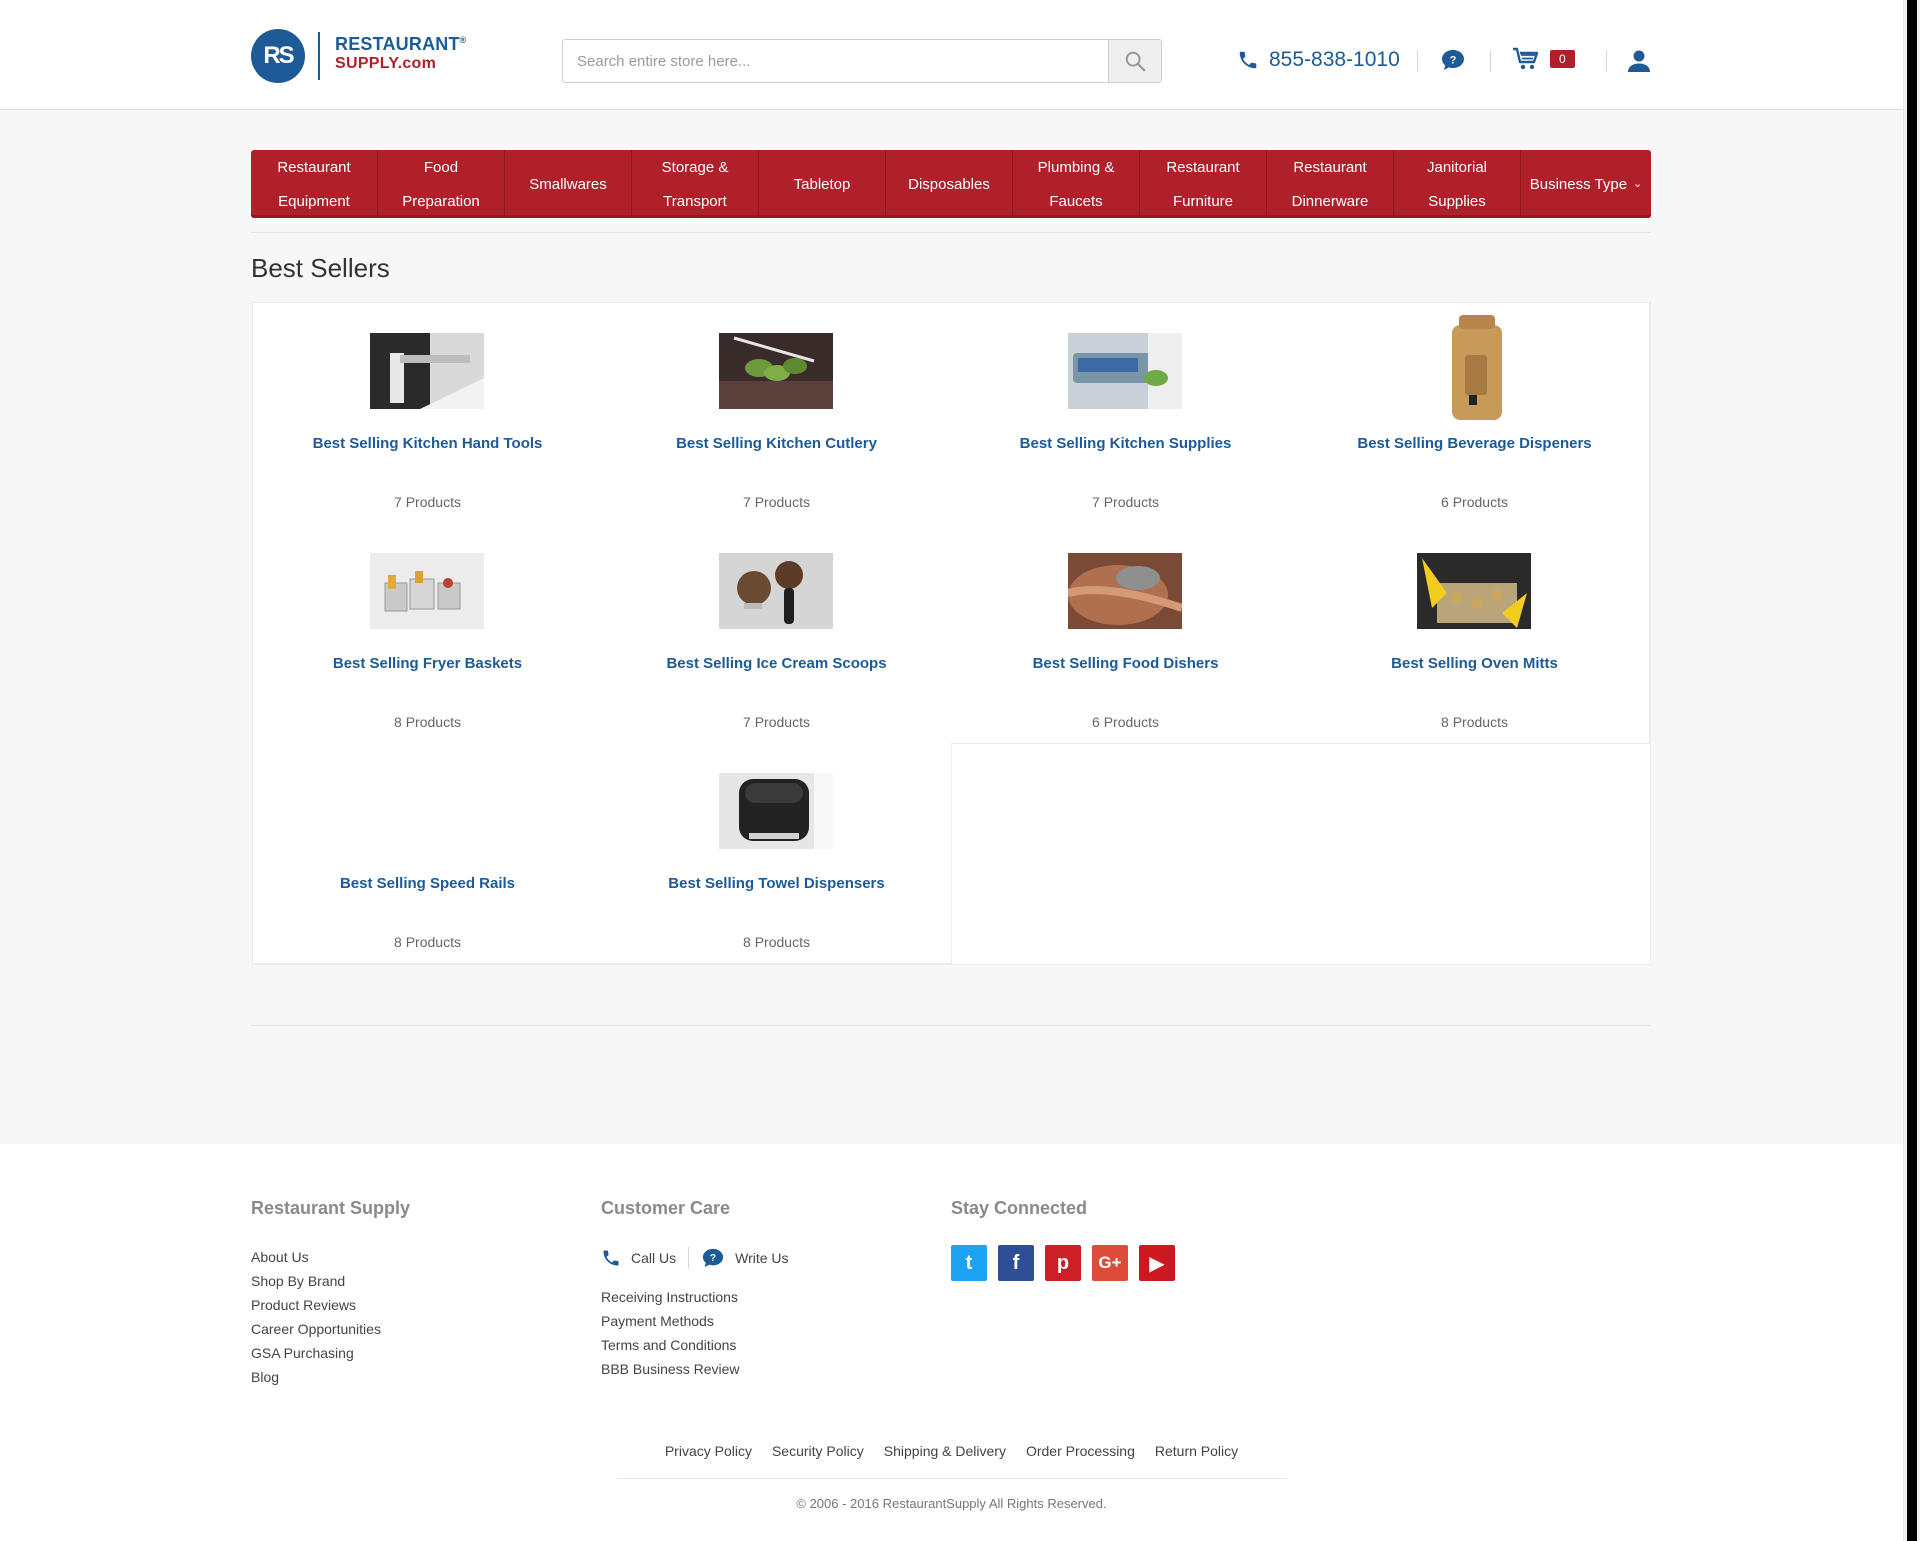 The width and height of the screenshot is (1920, 1541). What do you see at coordinates (1639, 63) in the screenshot?
I see `account-button` at bounding box center [1639, 63].